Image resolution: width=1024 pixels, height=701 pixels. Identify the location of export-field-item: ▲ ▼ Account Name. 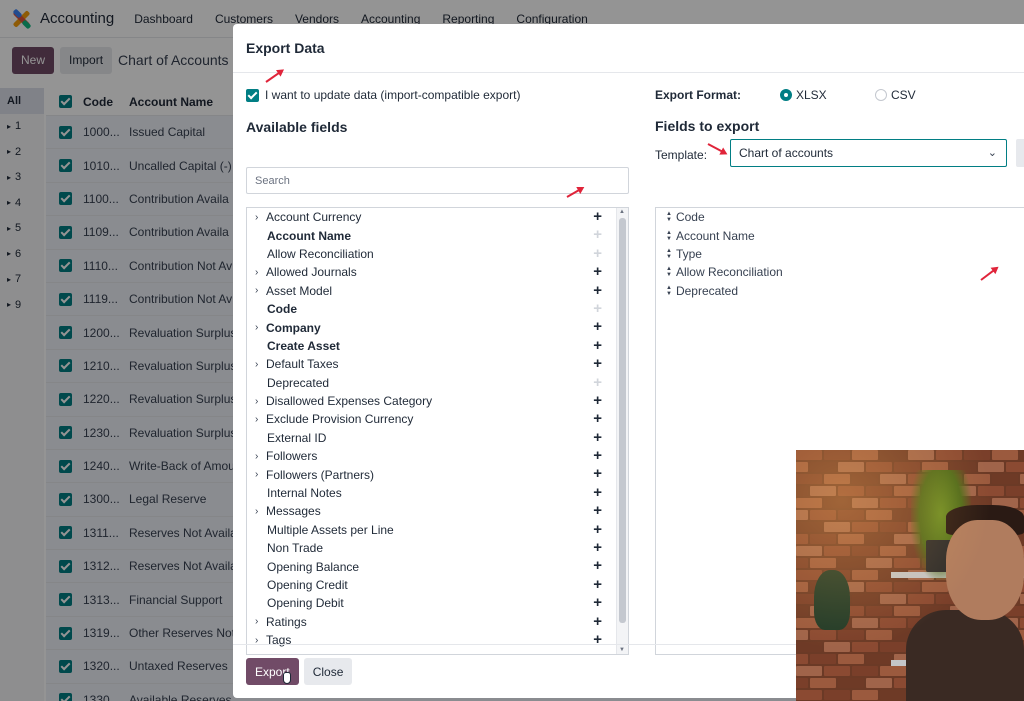
(840, 235).